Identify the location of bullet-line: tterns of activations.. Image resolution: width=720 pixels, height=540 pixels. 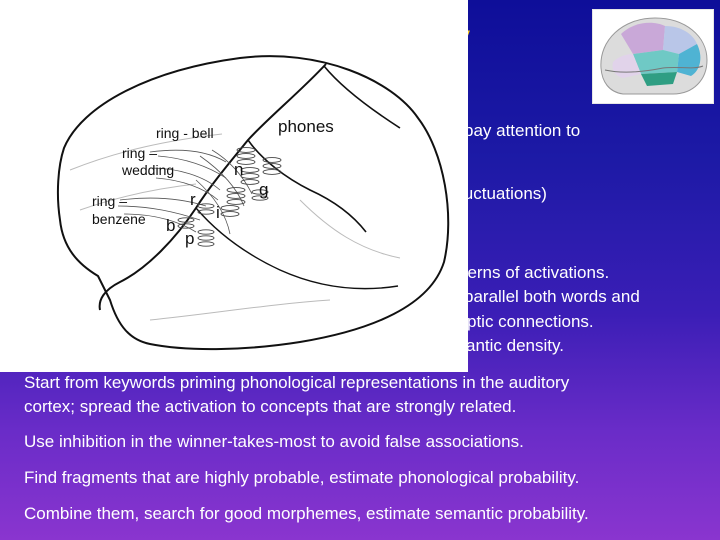
(534, 272).